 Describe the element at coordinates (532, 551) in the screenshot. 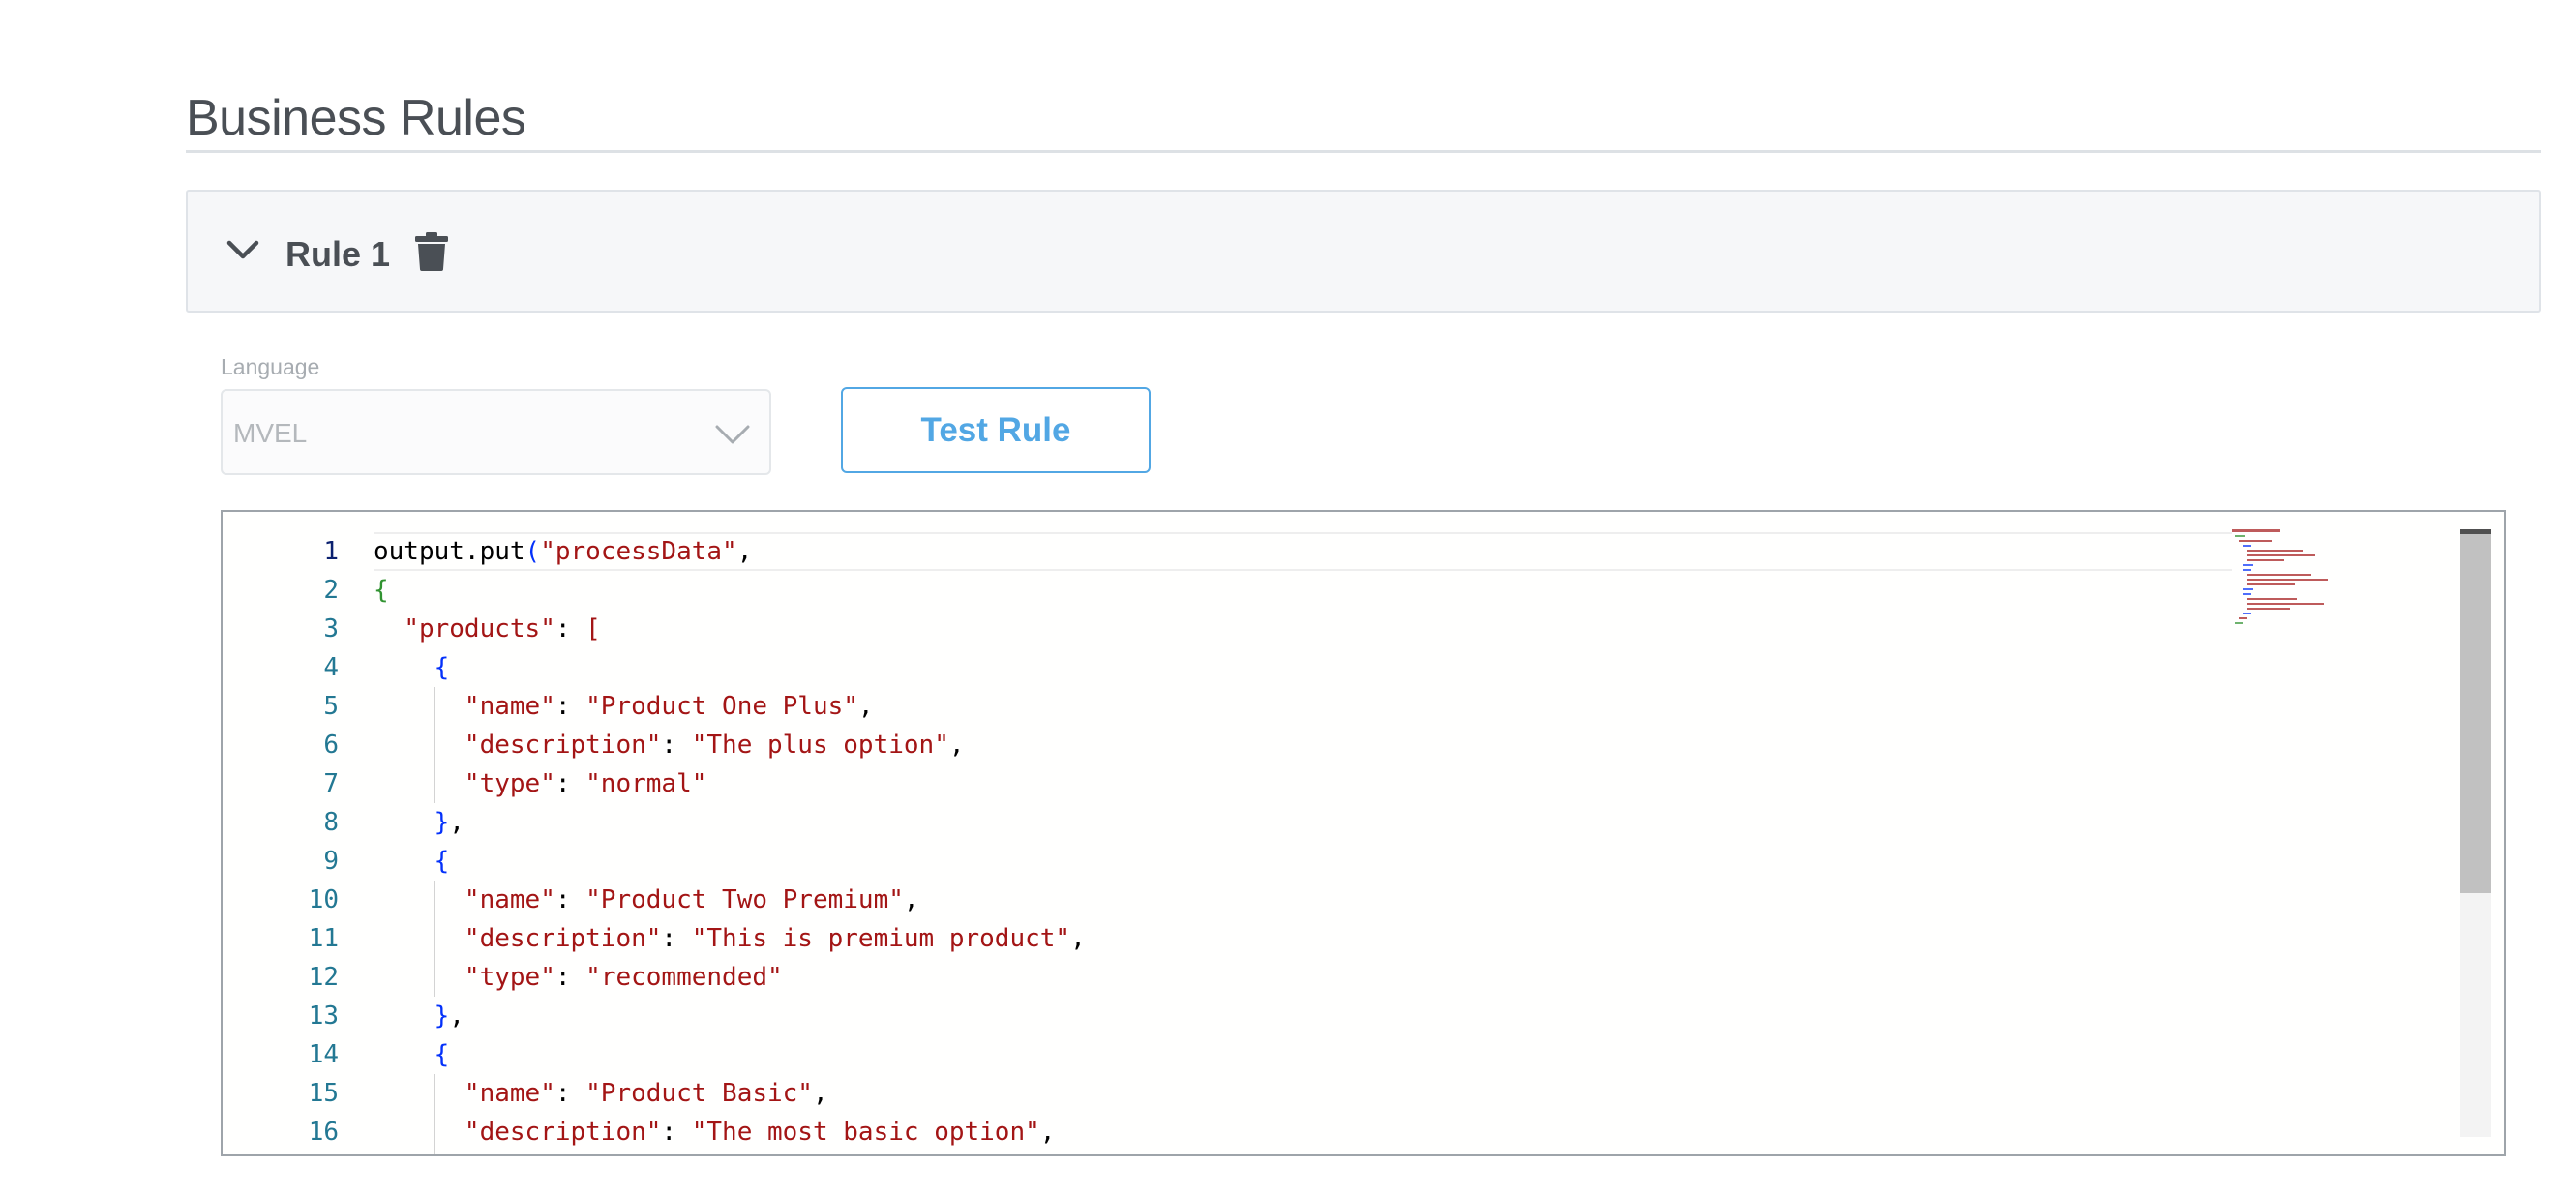

I see `code-token: (` at that location.